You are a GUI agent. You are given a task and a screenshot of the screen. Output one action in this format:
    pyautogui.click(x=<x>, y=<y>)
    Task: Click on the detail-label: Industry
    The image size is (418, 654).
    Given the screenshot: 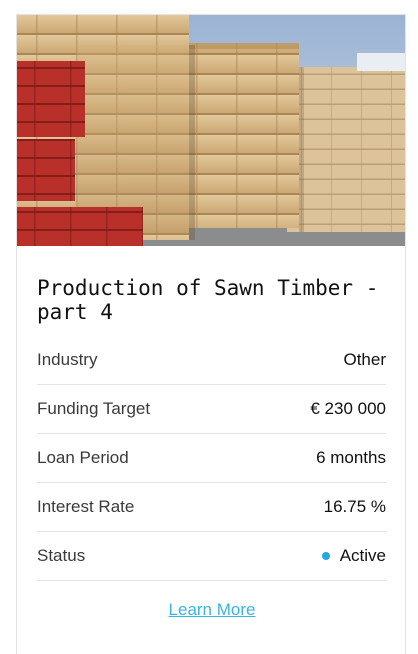 What is the action you would take?
    pyautogui.click(x=67, y=359)
    